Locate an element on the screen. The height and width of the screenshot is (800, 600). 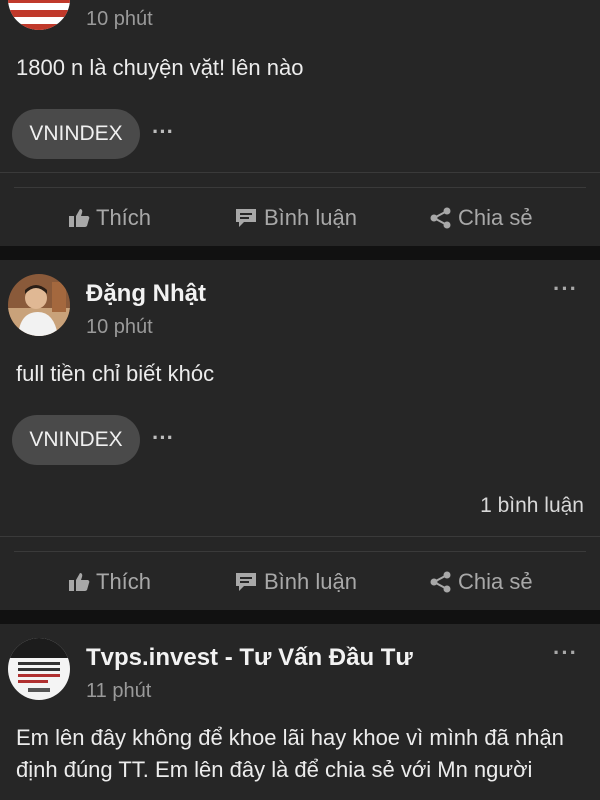
author-name: Đặng Nhật is located at coordinates (146, 294).